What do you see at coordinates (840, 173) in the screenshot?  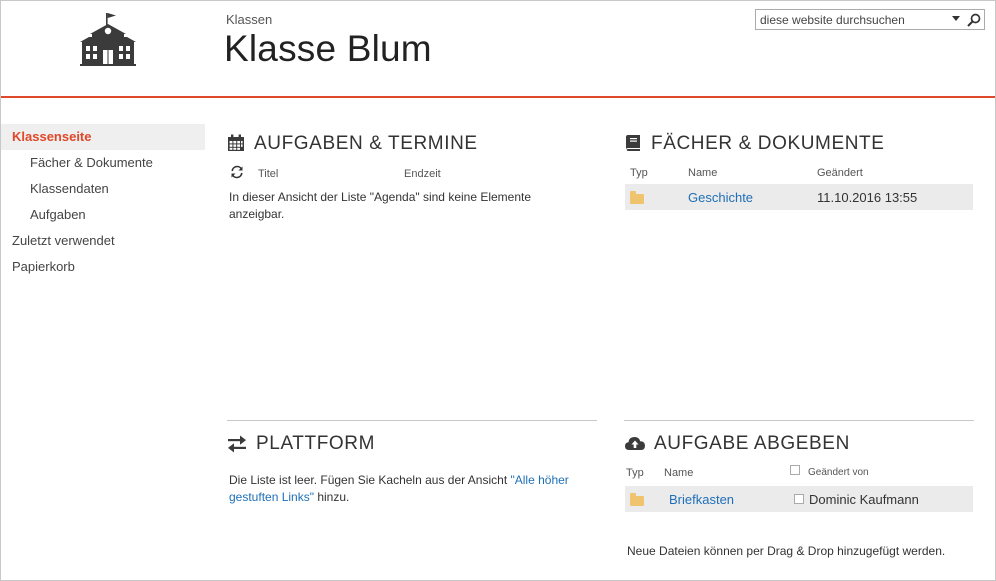 I see `column-header-geaendert: Geändert` at bounding box center [840, 173].